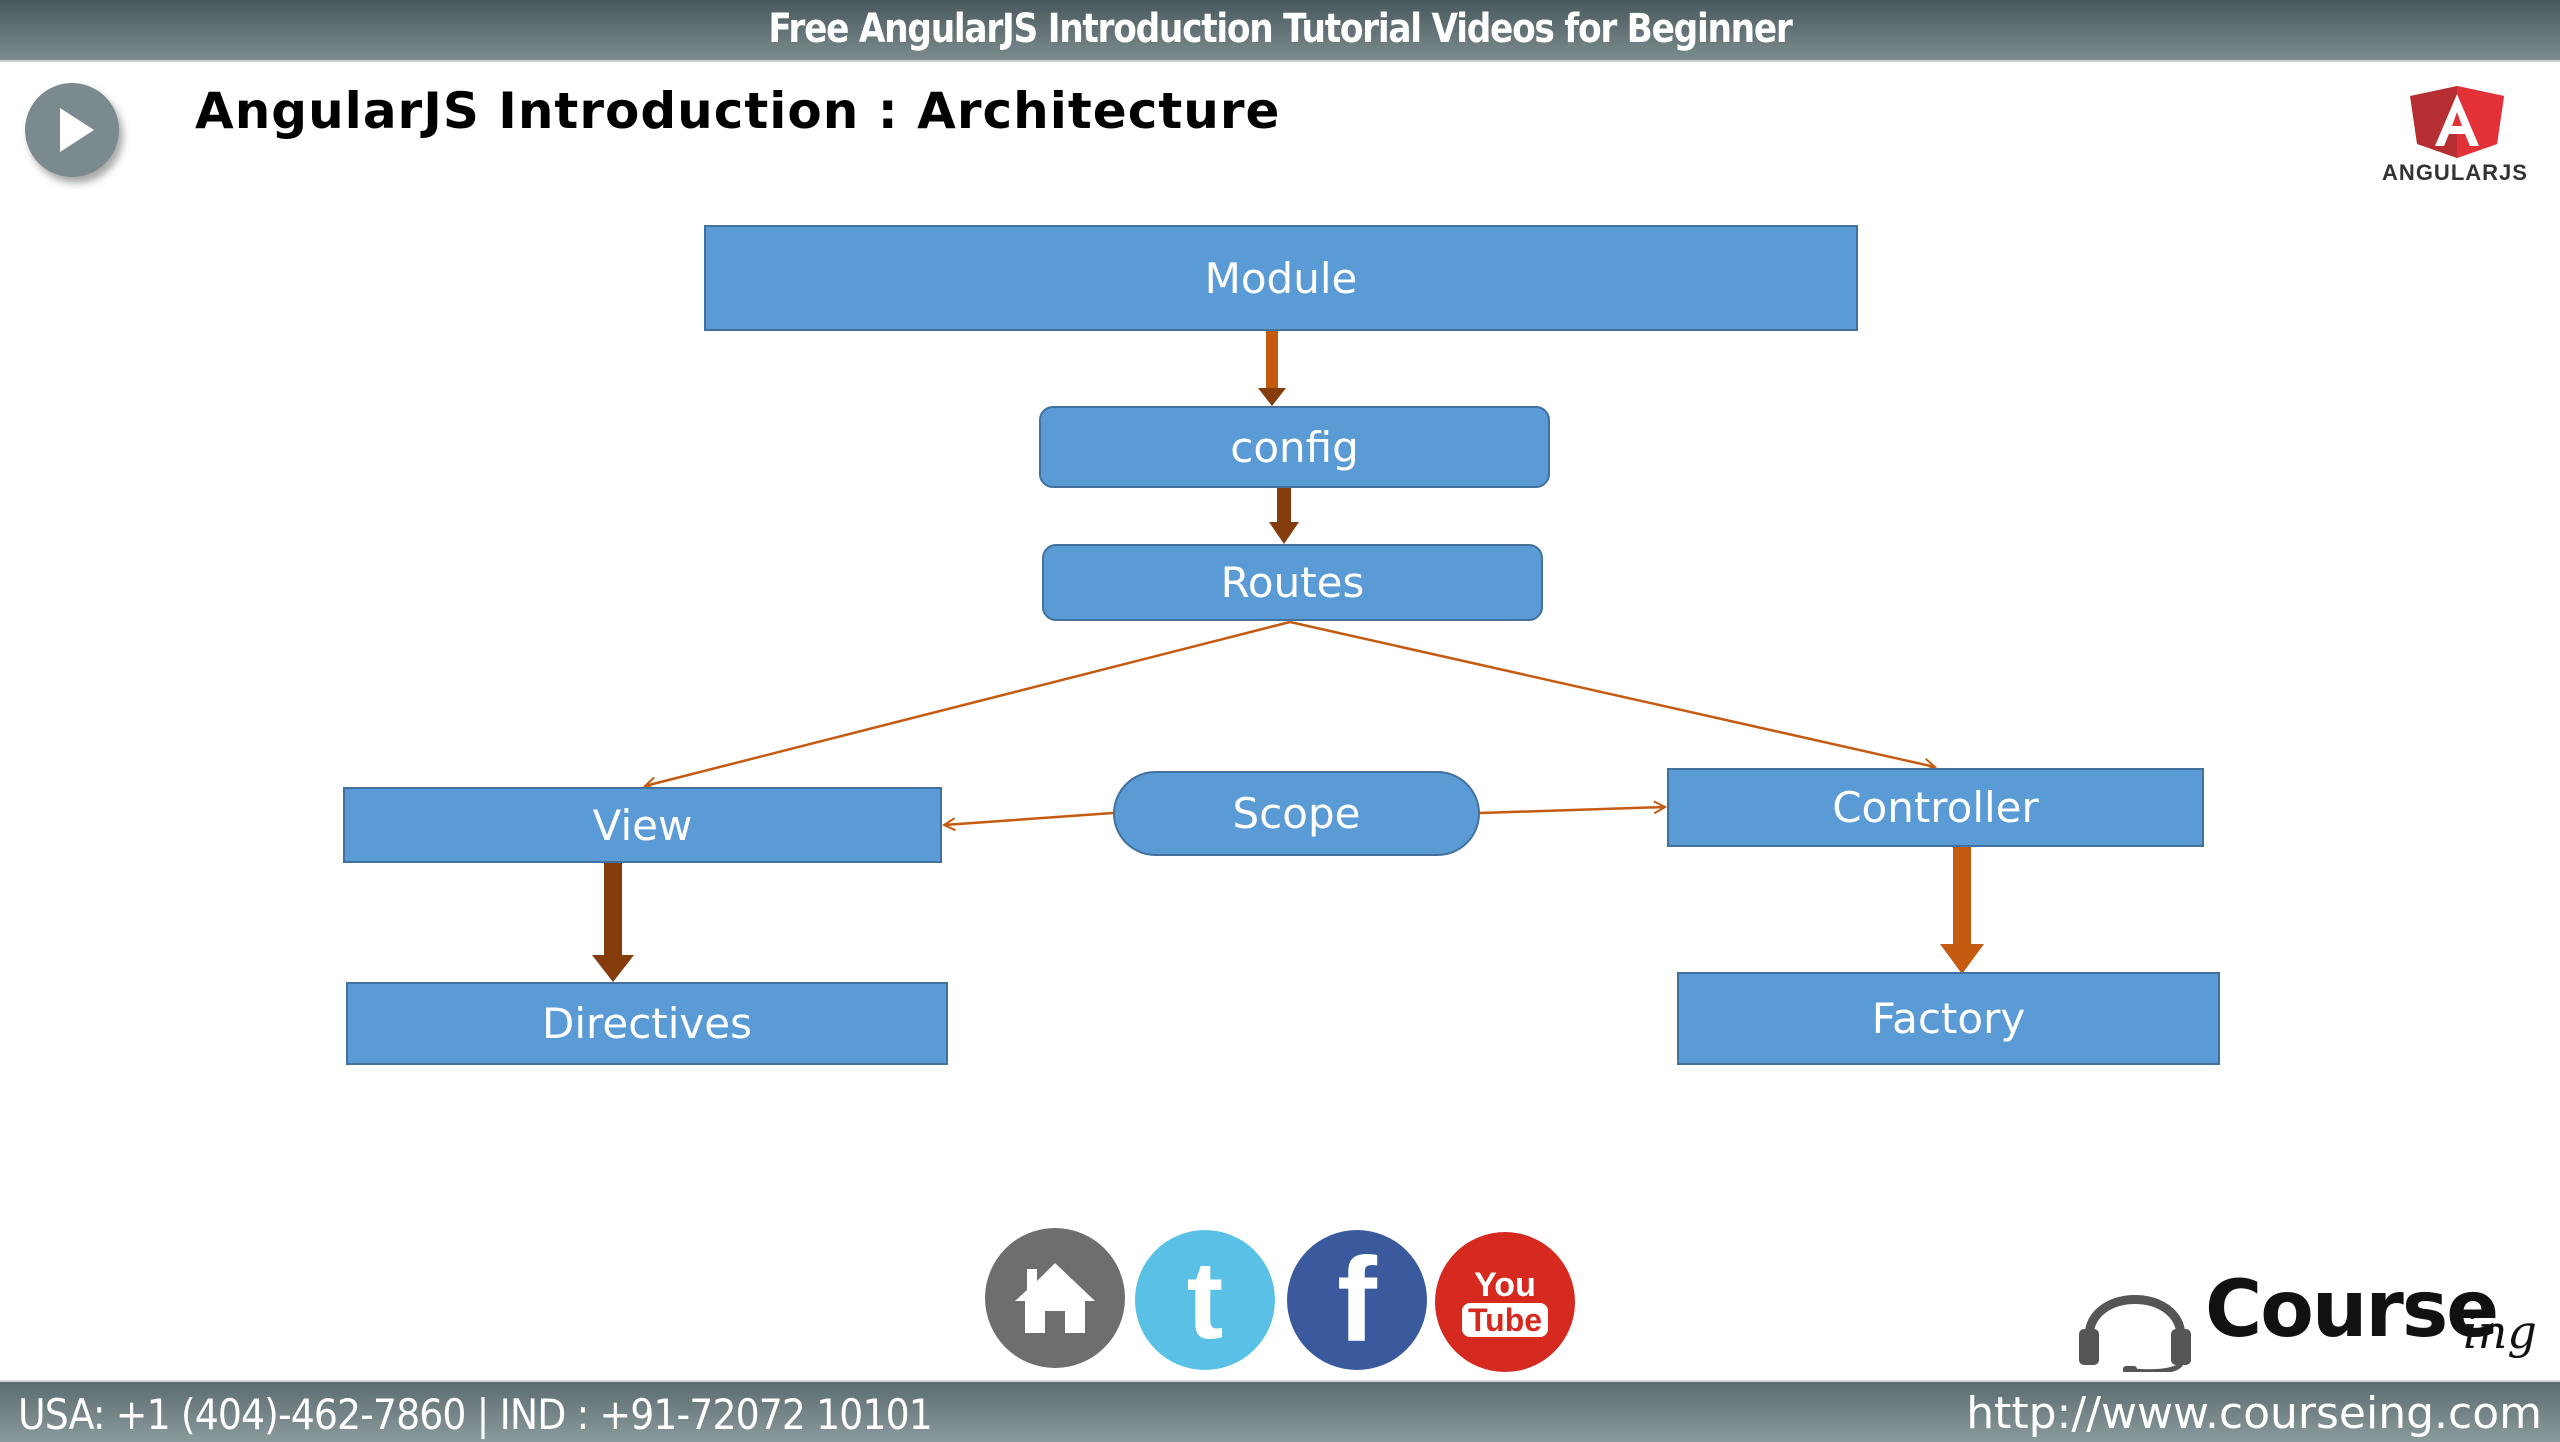  I want to click on node-factory: Factory, so click(1948, 1018).